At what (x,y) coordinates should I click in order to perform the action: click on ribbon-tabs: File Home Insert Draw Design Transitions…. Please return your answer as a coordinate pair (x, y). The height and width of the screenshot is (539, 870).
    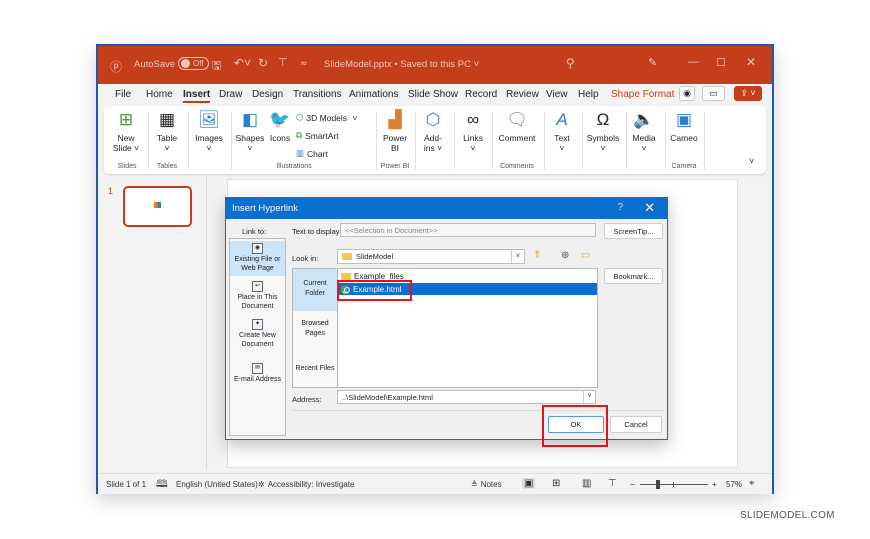
    Looking at the image, I should click on (435, 94).